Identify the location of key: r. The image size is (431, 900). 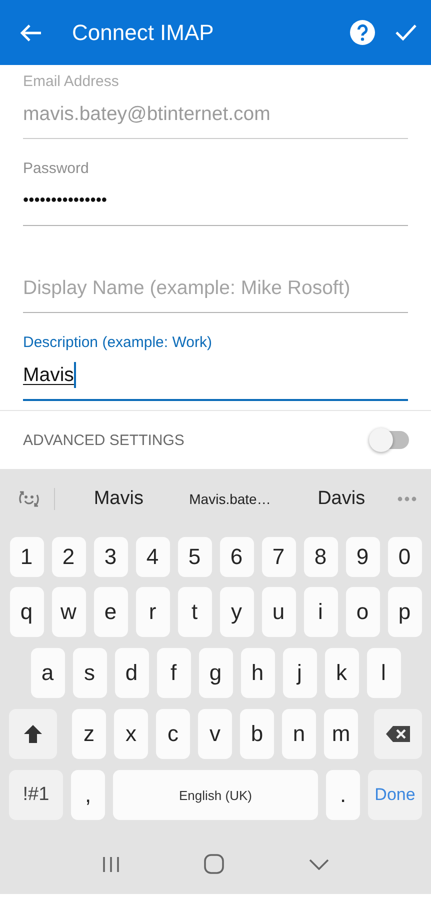
(153, 612).